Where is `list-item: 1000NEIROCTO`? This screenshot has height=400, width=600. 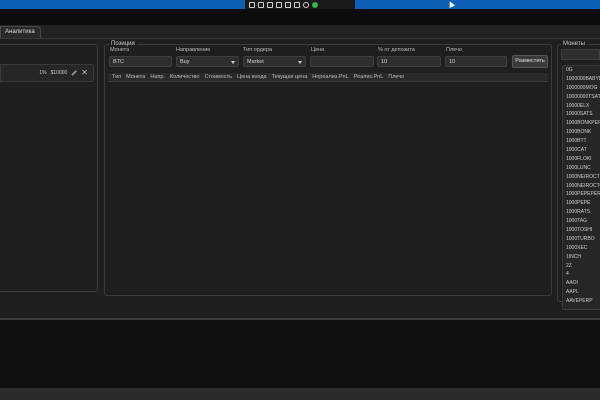
list-item: 1000NEIROCTO is located at coordinates (581, 186).